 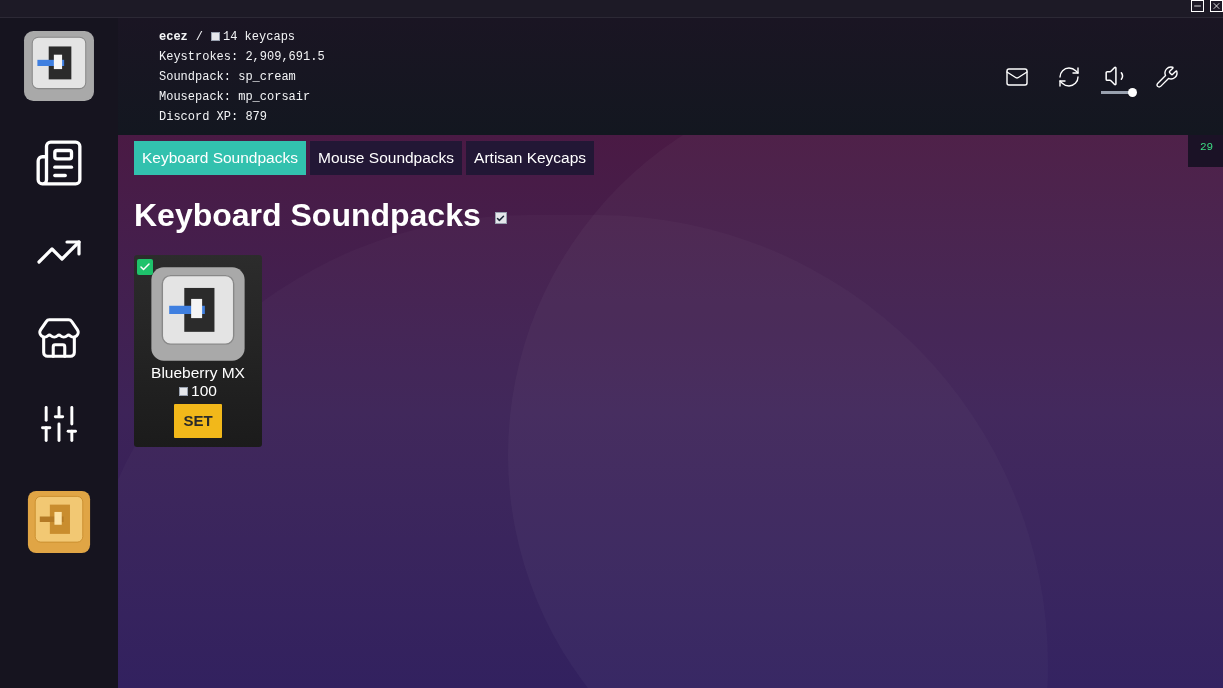 What do you see at coordinates (59, 66) in the screenshot?
I see `keycap-logo` at bounding box center [59, 66].